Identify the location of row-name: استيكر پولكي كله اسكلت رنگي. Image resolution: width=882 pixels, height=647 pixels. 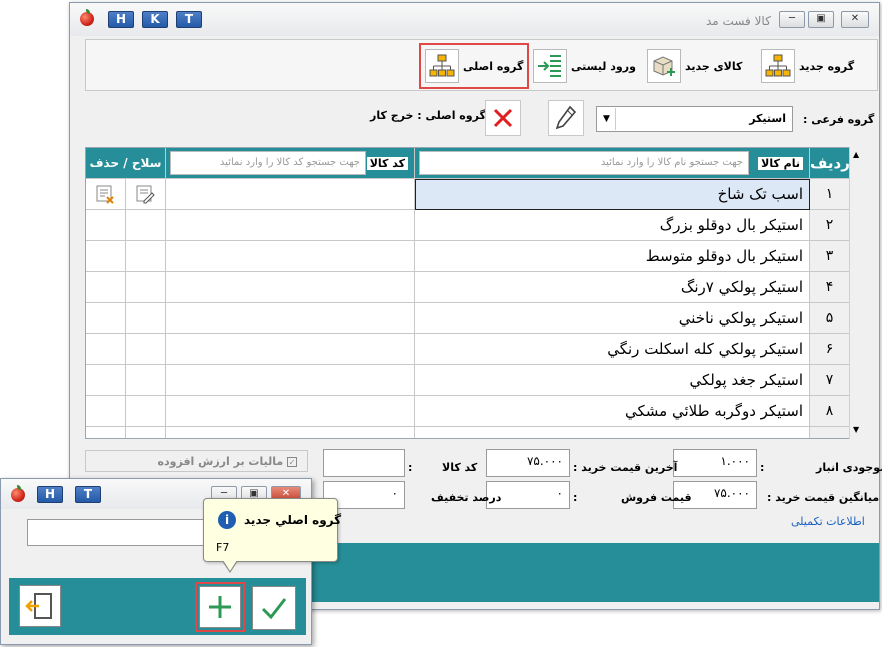
(612, 349).